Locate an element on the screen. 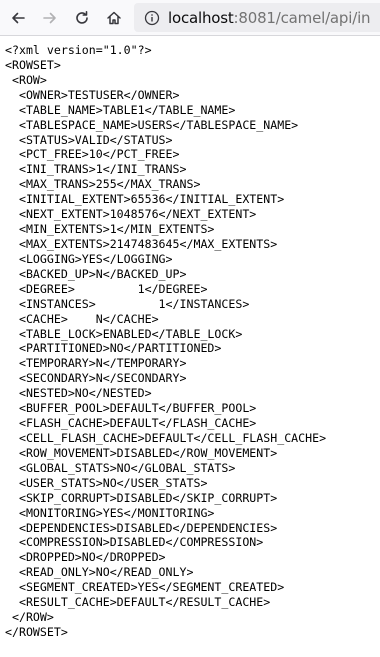 Image resolution: width=380 pixels, height=657 pixels. url-text: localhost:8081/camel/api/in is located at coordinates (269, 17).